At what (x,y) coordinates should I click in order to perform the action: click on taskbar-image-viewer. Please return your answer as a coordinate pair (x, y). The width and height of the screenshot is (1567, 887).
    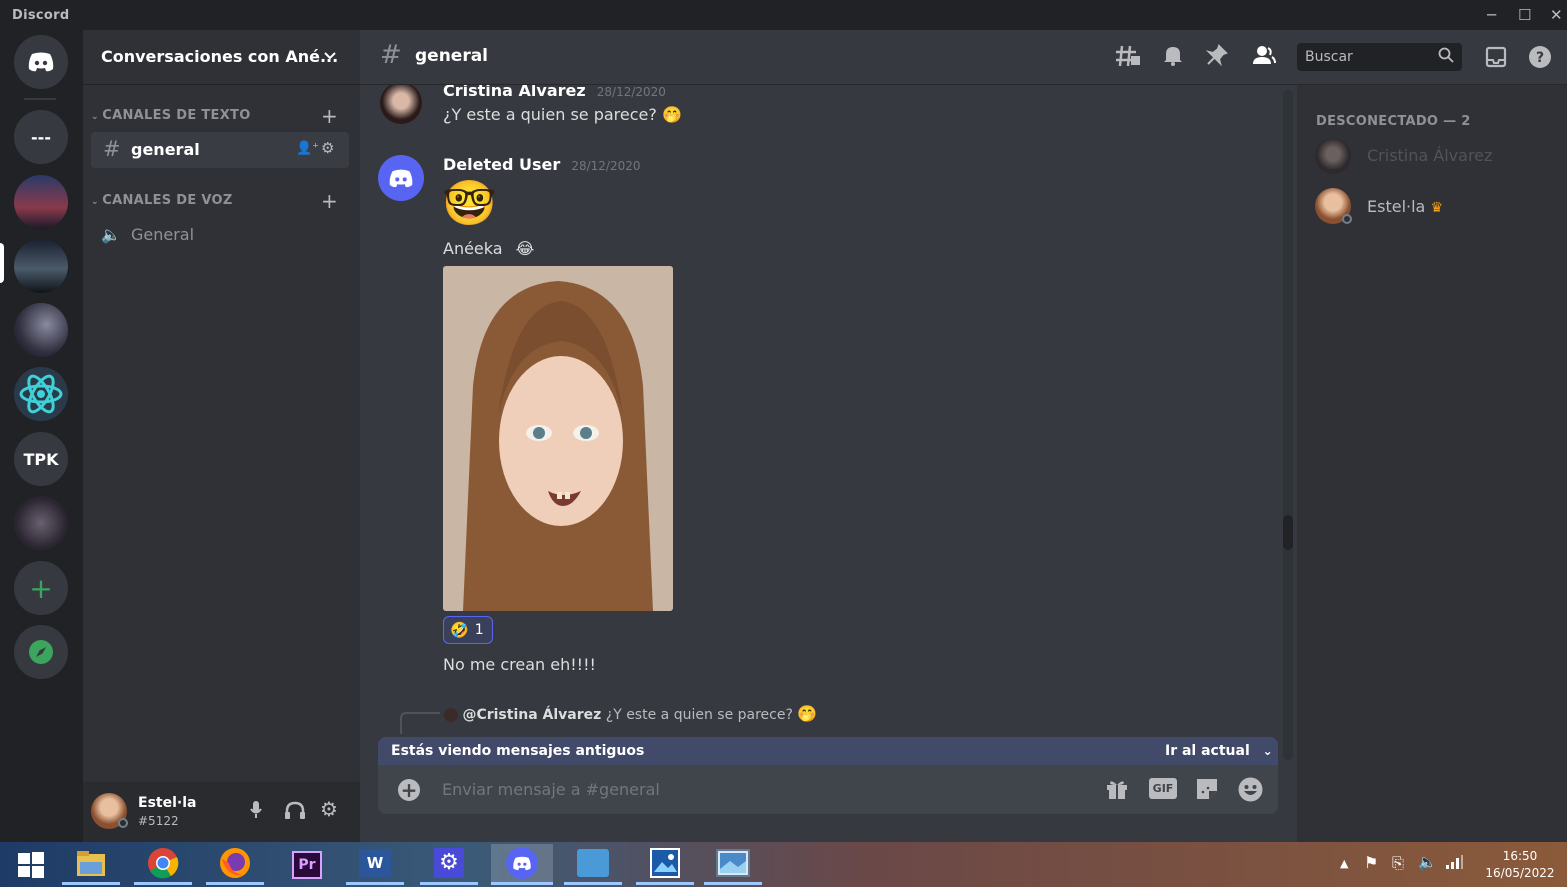
    Looking at the image, I should click on (733, 864).